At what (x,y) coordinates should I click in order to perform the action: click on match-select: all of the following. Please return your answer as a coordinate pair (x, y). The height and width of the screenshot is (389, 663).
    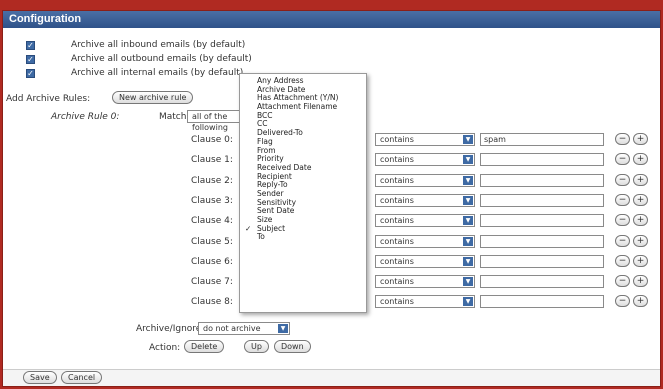
    Looking at the image, I should click on (217, 121).